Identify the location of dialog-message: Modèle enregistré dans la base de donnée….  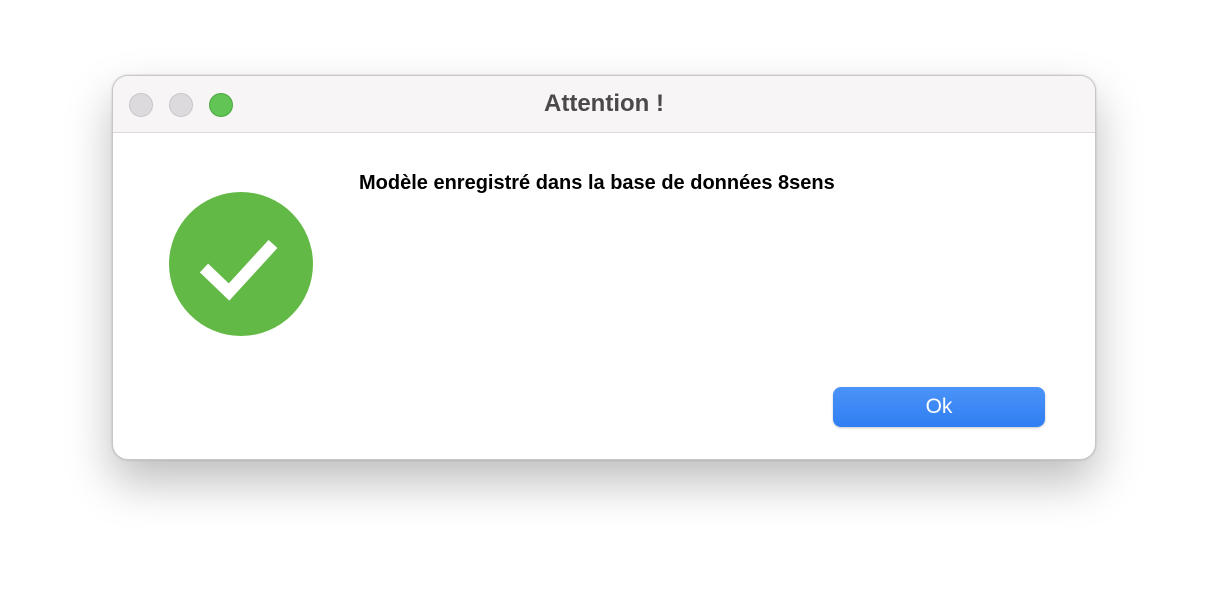
(597, 183).